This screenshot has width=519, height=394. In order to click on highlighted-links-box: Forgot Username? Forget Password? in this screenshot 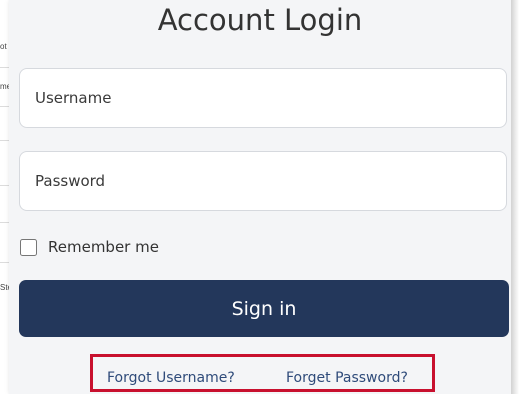, I will do `click(262, 373)`.